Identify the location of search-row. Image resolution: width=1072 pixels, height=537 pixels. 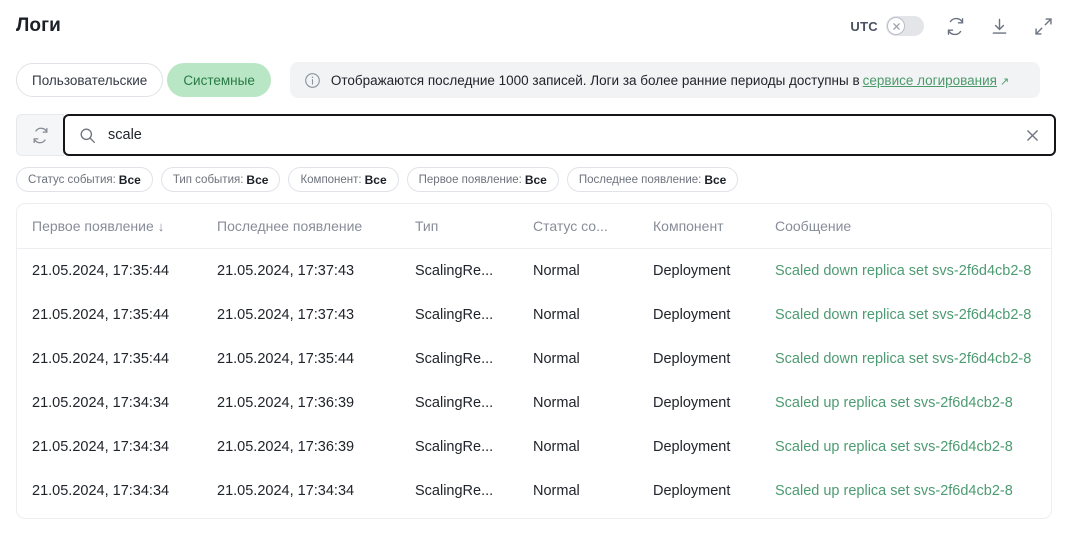
(536, 135).